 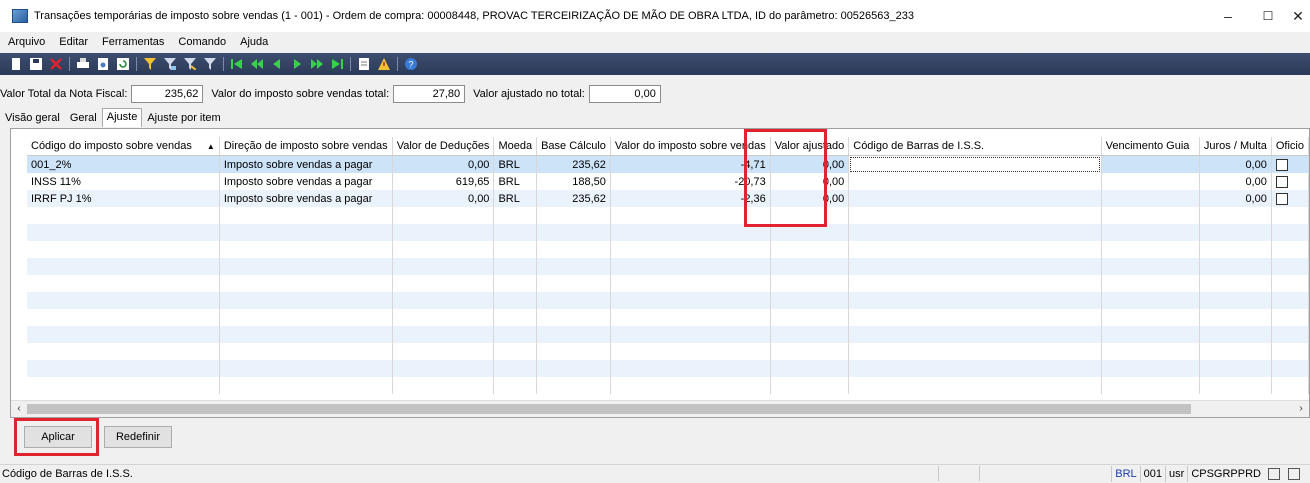 I want to click on col-header-valor-imposto: Valor do imposto sobre vendas, so click(x=690, y=146).